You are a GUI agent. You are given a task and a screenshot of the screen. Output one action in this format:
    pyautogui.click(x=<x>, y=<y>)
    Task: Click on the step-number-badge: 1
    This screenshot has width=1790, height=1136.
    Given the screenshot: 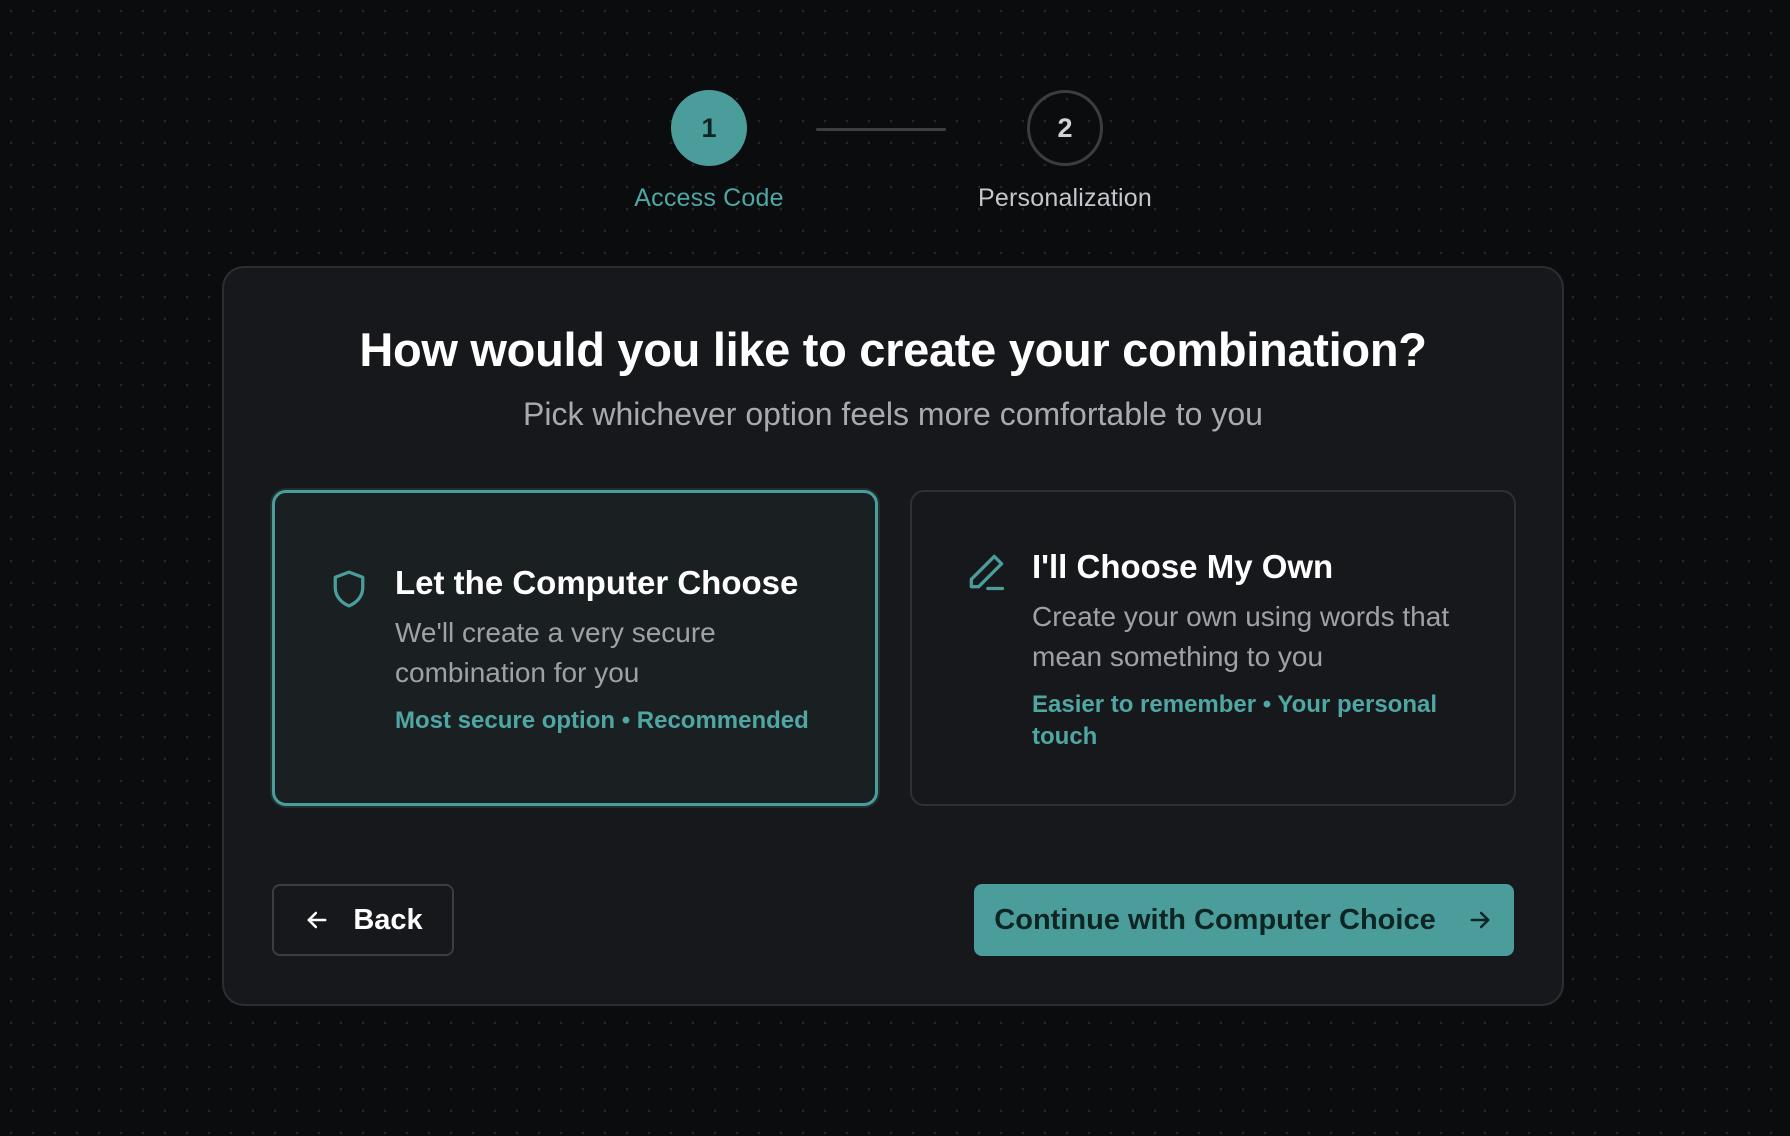 What is the action you would take?
    pyautogui.click(x=709, y=128)
    